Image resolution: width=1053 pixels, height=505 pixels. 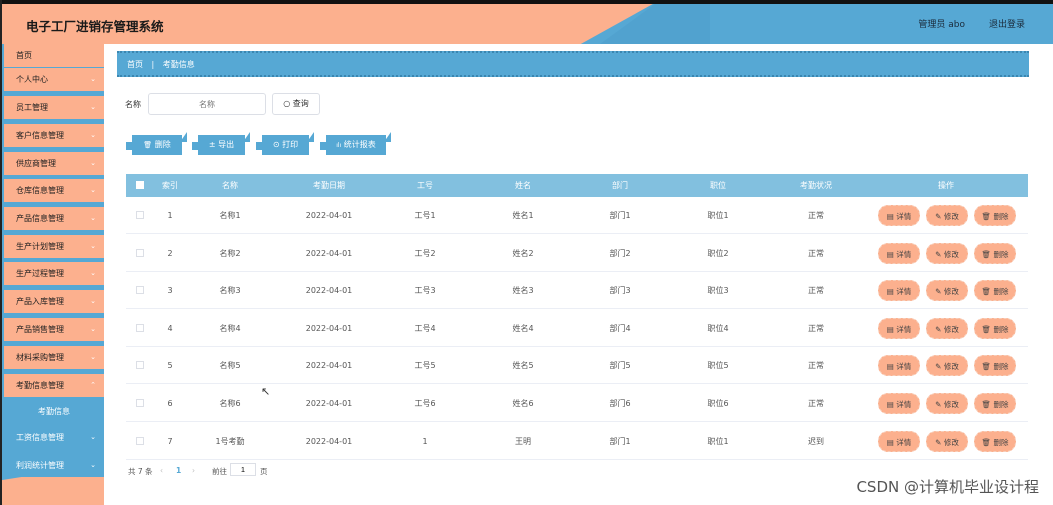 What do you see at coordinates (523, 366) in the screenshot?
I see `cell-person: 姓名5` at bounding box center [523, 366].